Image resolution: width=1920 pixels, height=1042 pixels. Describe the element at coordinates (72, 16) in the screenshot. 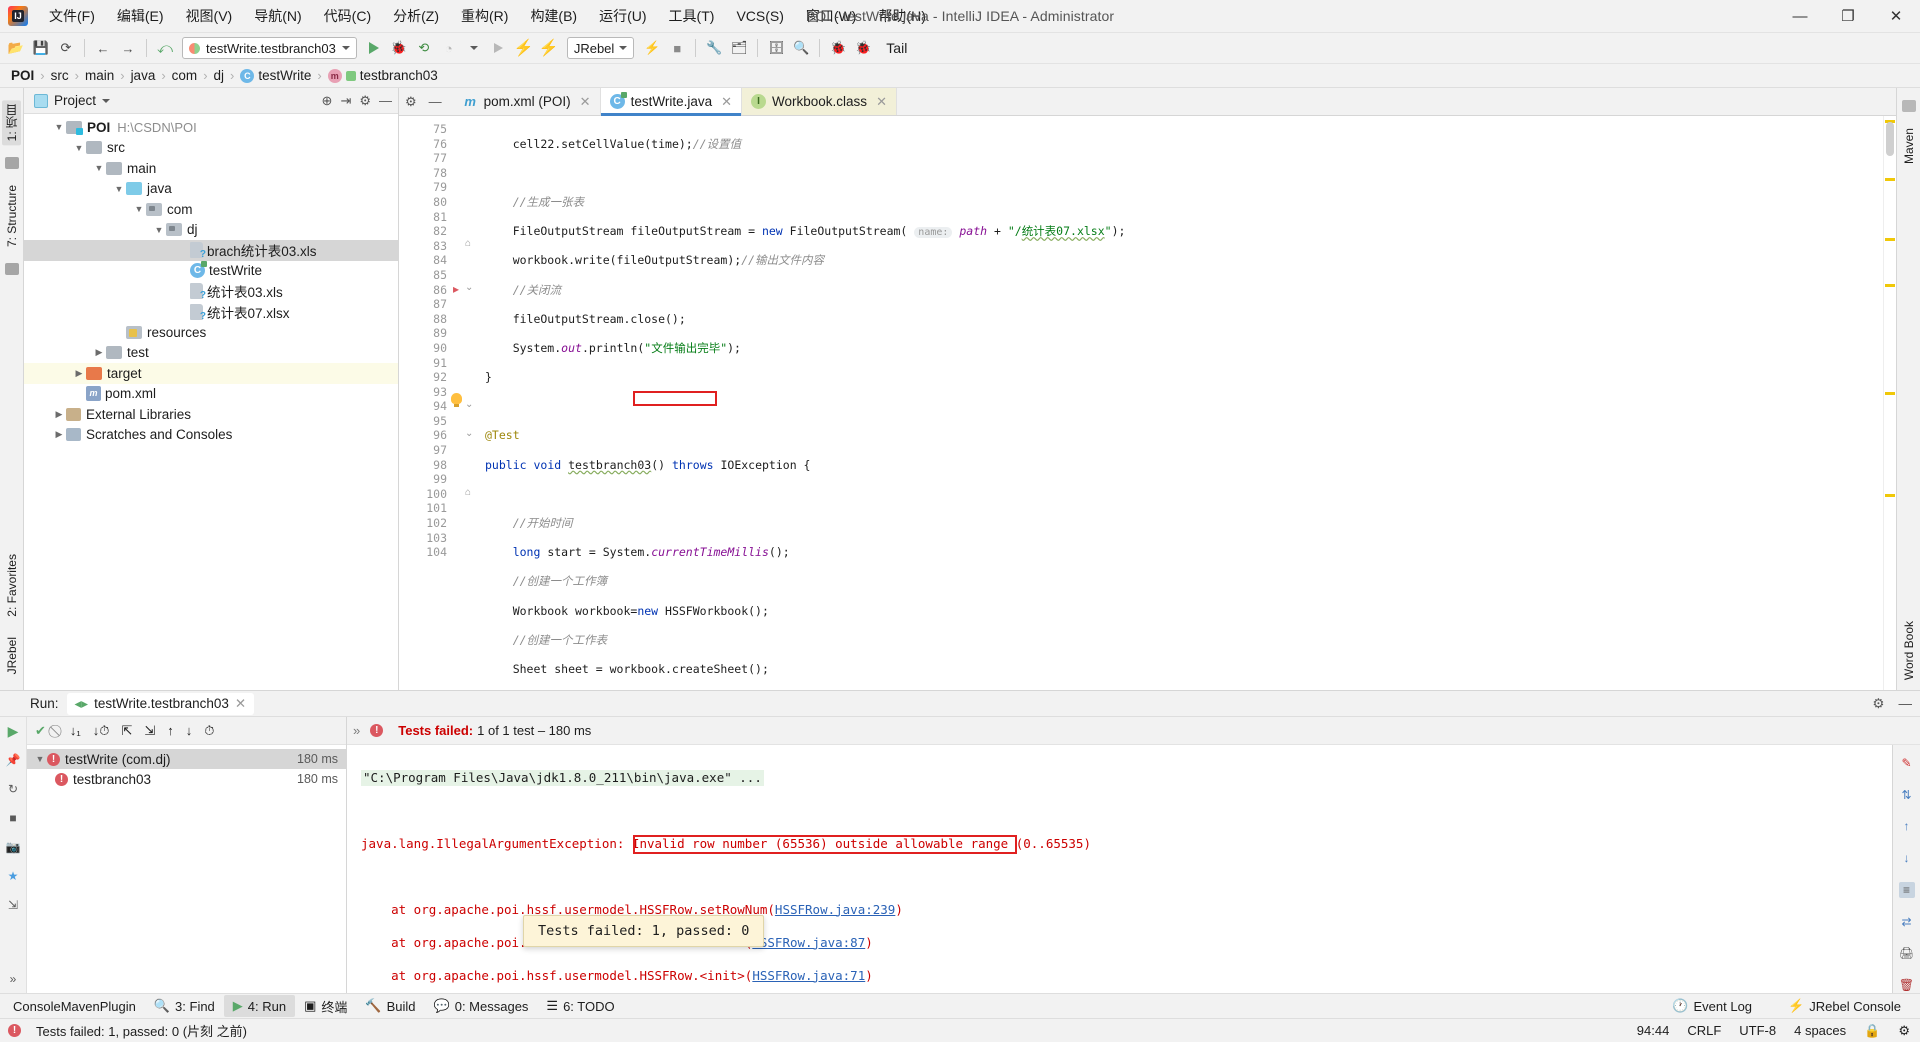

I see `menu-file: 文件(F)` at that location.